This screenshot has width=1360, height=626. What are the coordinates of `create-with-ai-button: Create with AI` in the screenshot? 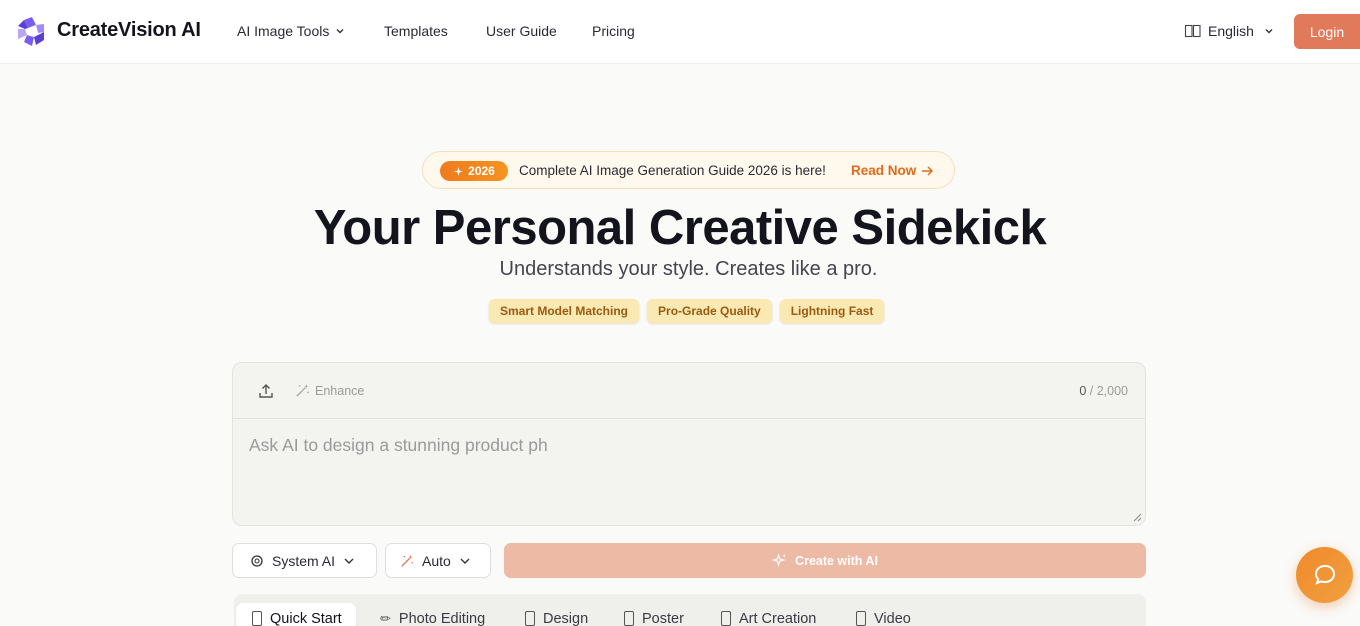 It's located at (825, 560).